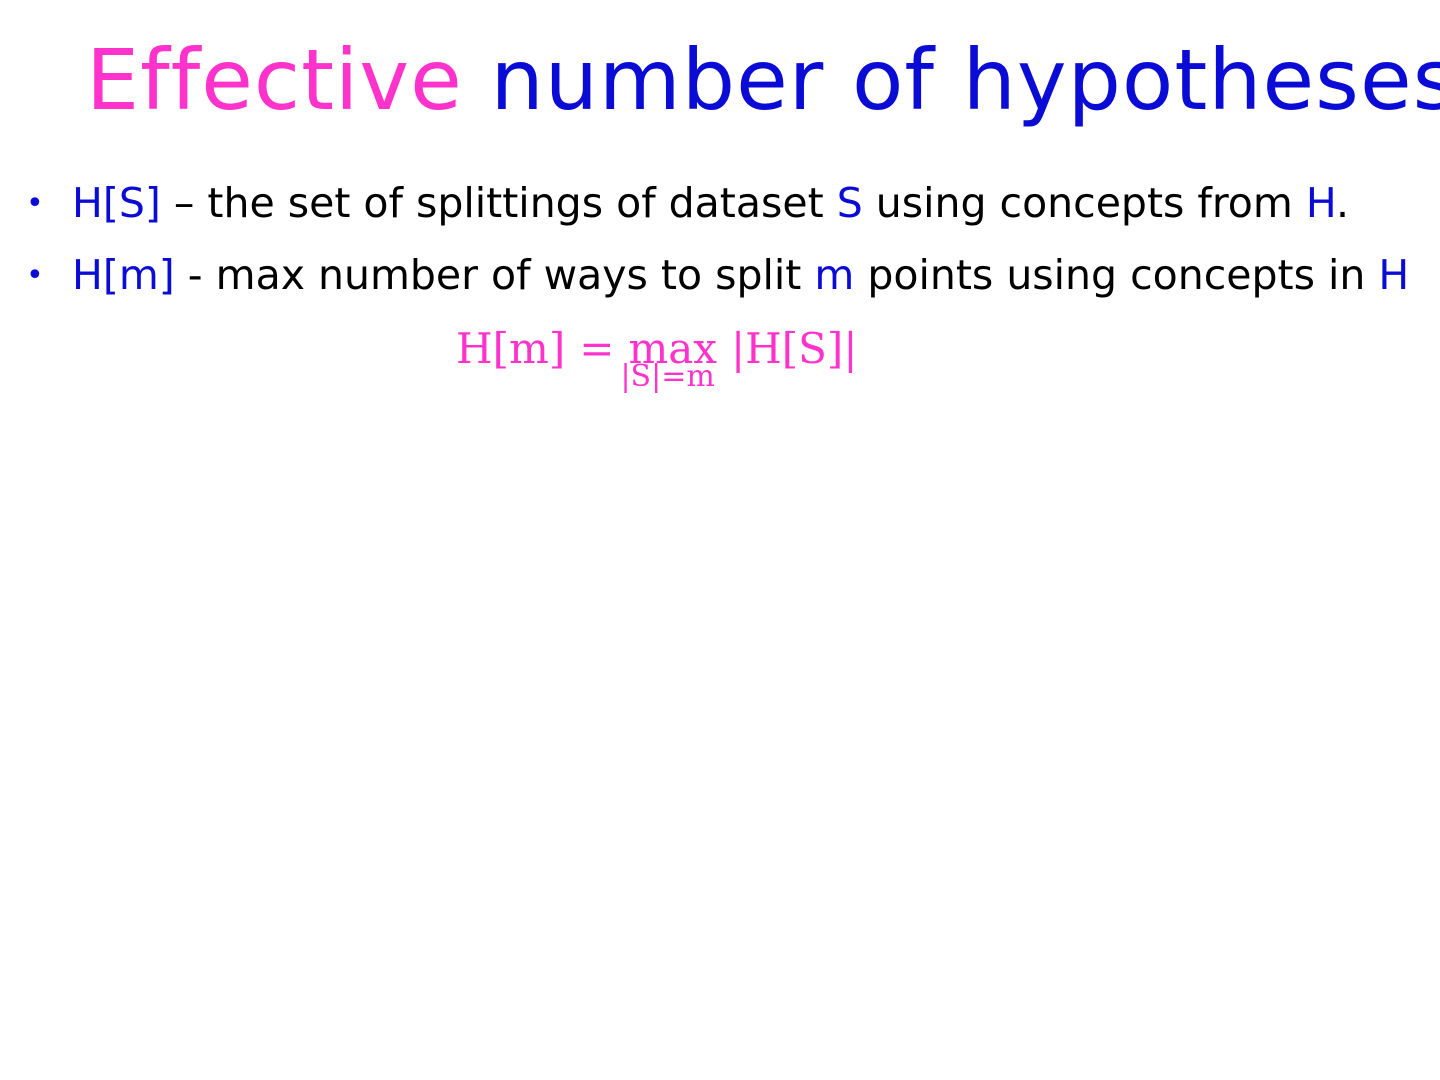  What do you see at coordinates (1084, 203) in the screenshot?
I see `bullet-text: using concepts from` at bounding box center [1084, 203].